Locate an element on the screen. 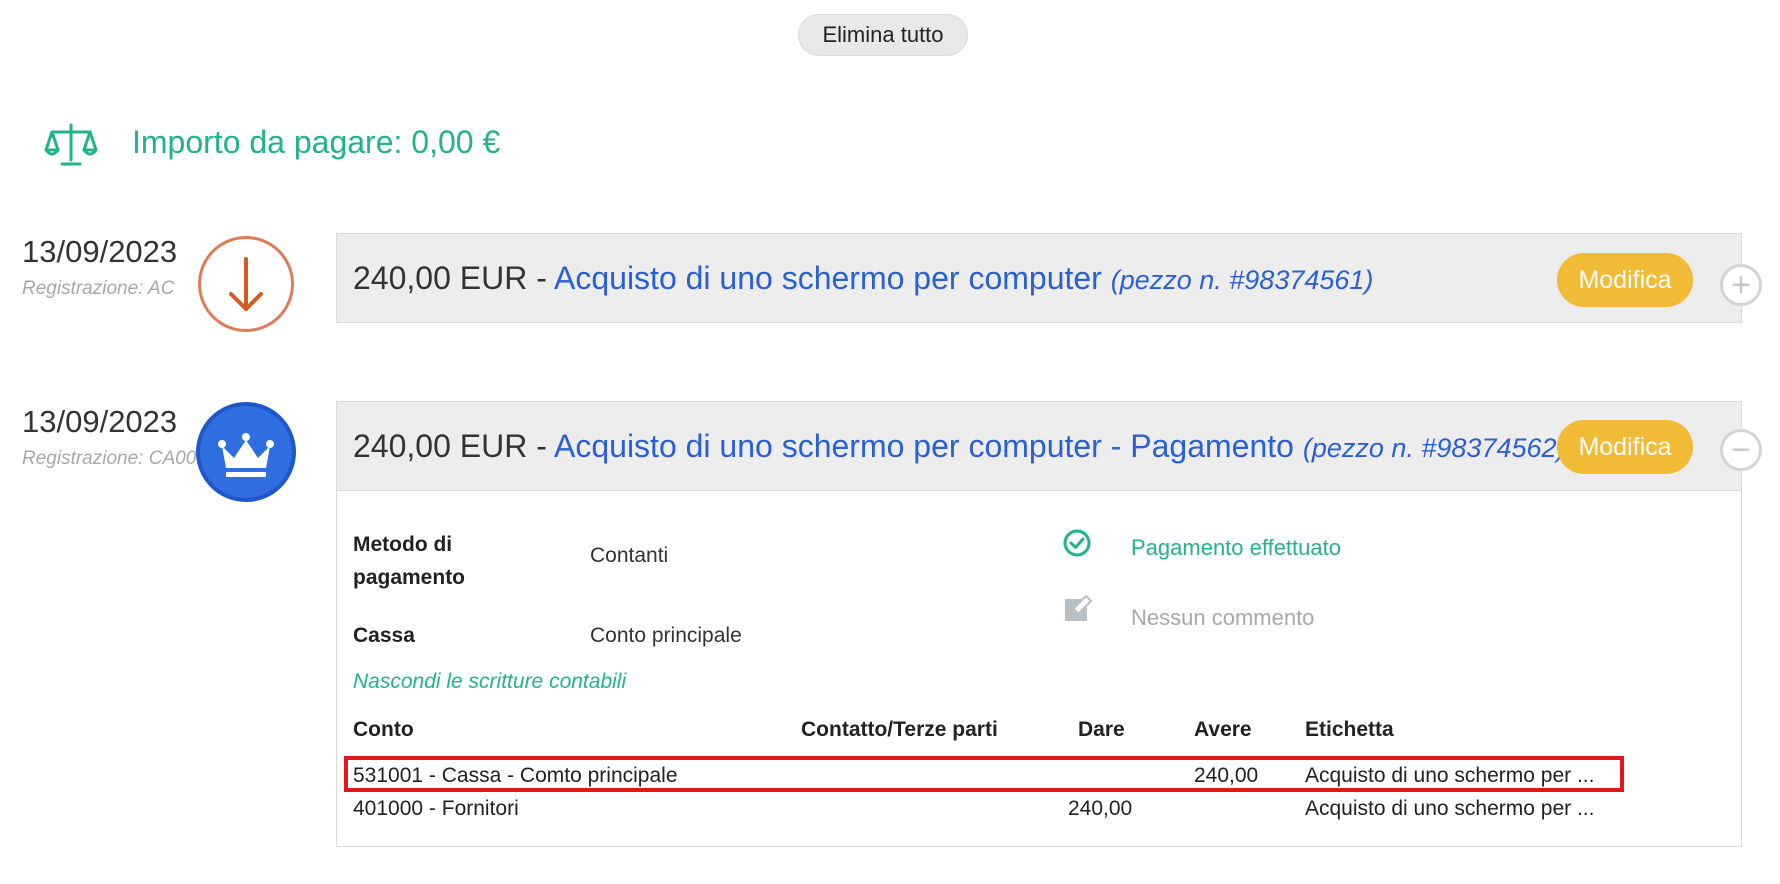  arrow-down-icon is located at coordinates (246, 284).